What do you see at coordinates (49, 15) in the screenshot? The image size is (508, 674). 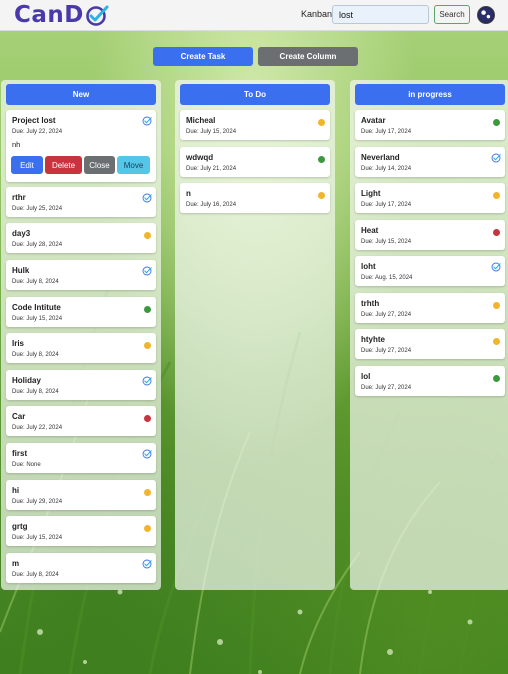 I see `logo-text: CanD` at bounding box center [49, 15].